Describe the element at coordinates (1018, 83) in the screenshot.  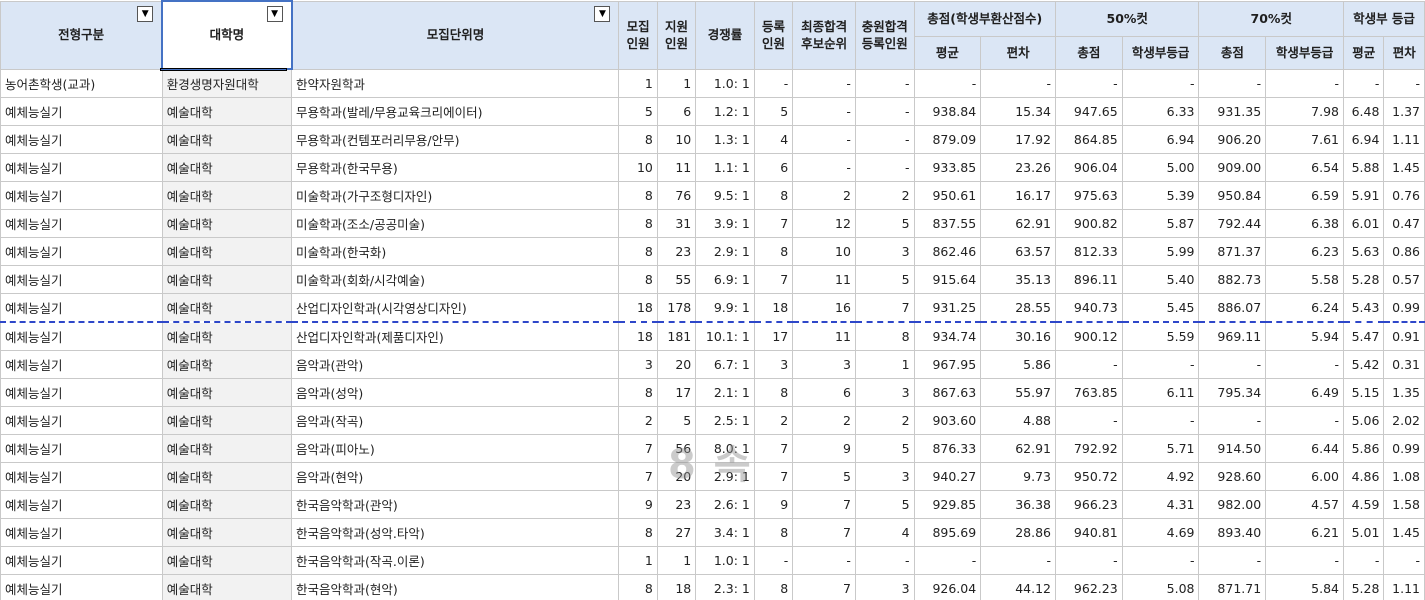
I see `cell-total-dev: -` at that location.